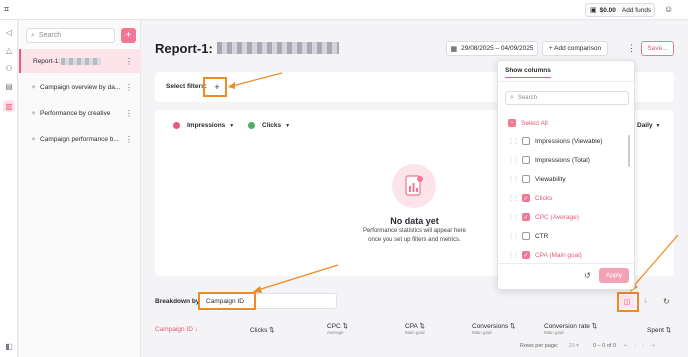 This screenshot has width=688, height=357. I want to click on column-option: ⋮⋮ Impressions (Viewable), so click(555, 141).